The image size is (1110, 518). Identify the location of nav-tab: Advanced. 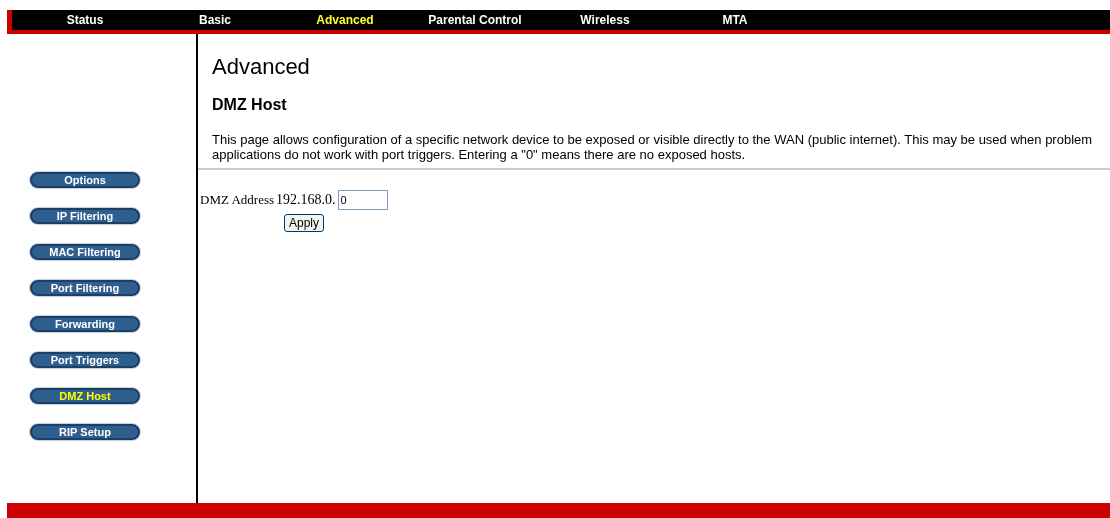
(345, 20).